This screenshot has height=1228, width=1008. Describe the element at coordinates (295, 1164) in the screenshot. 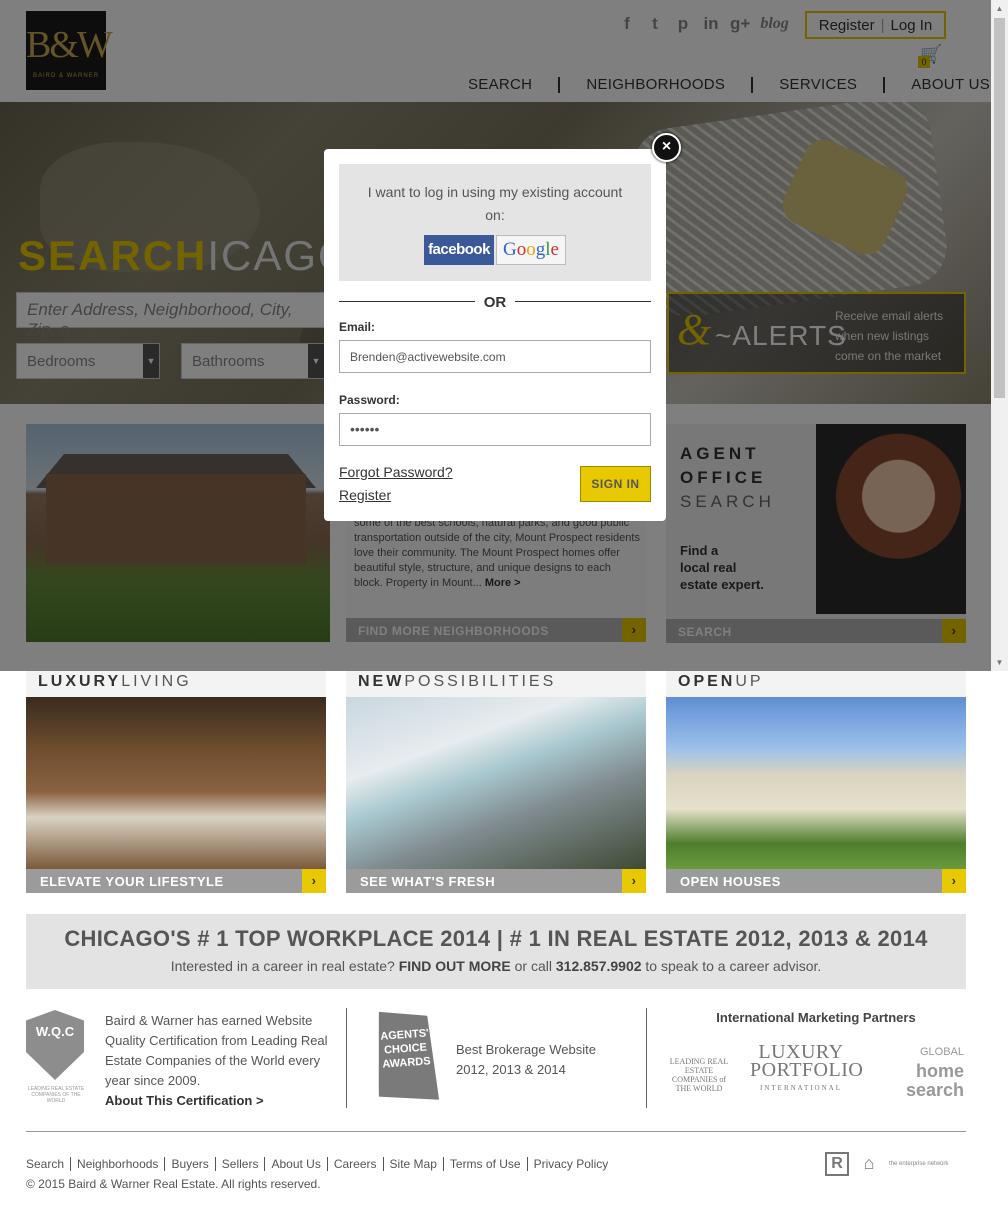

I see `footer-link-about-us: About Us` at that location.